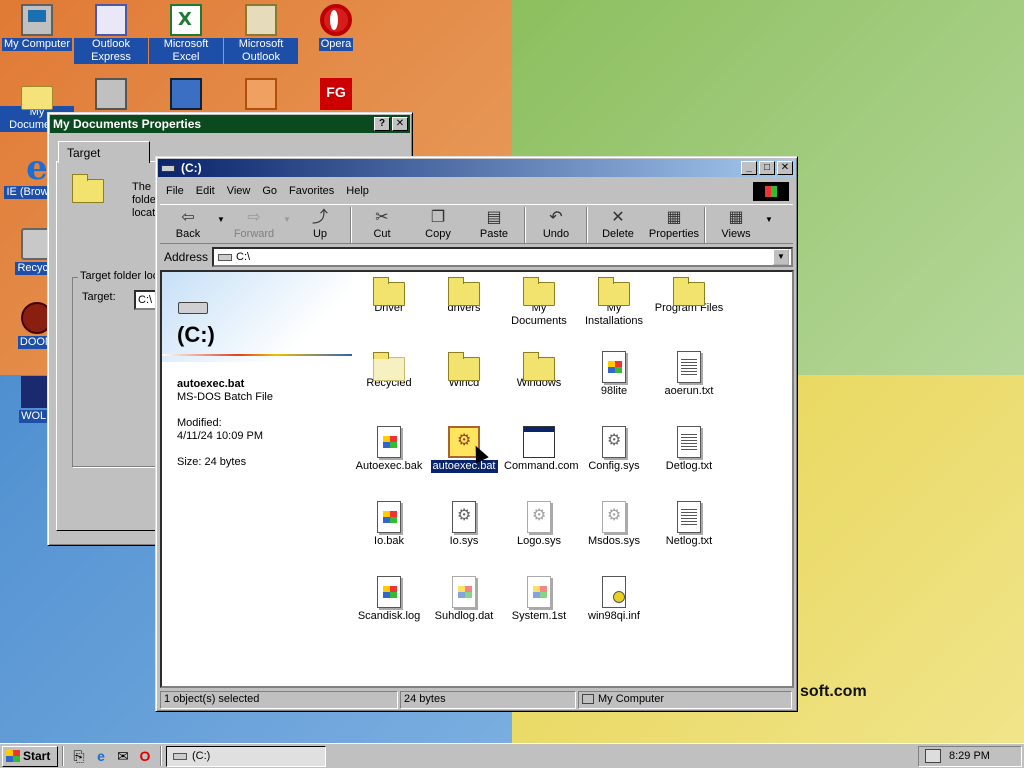 The height and width of the screenshot is (768, 1024). I want to click on properties-button: ▦ Properties, so click(674, 223).